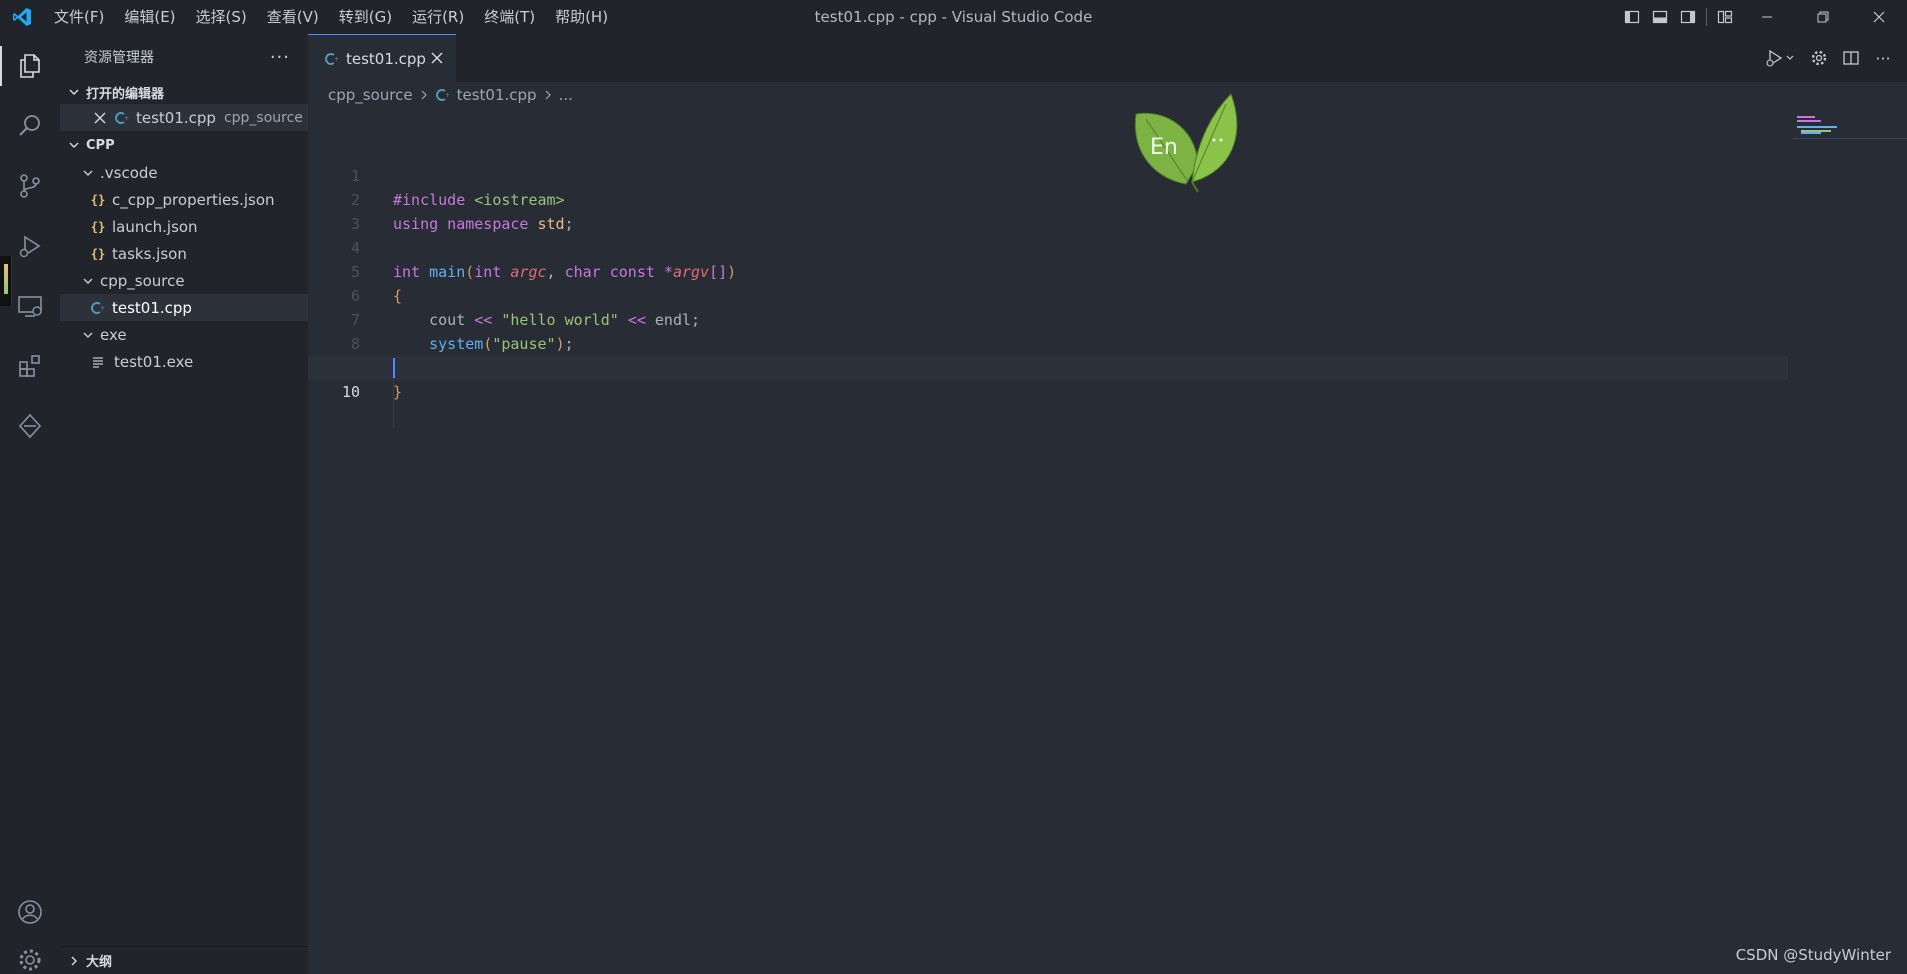 The image size is (1907, 974). I want to click on accounts-icon, so click(30, 912).